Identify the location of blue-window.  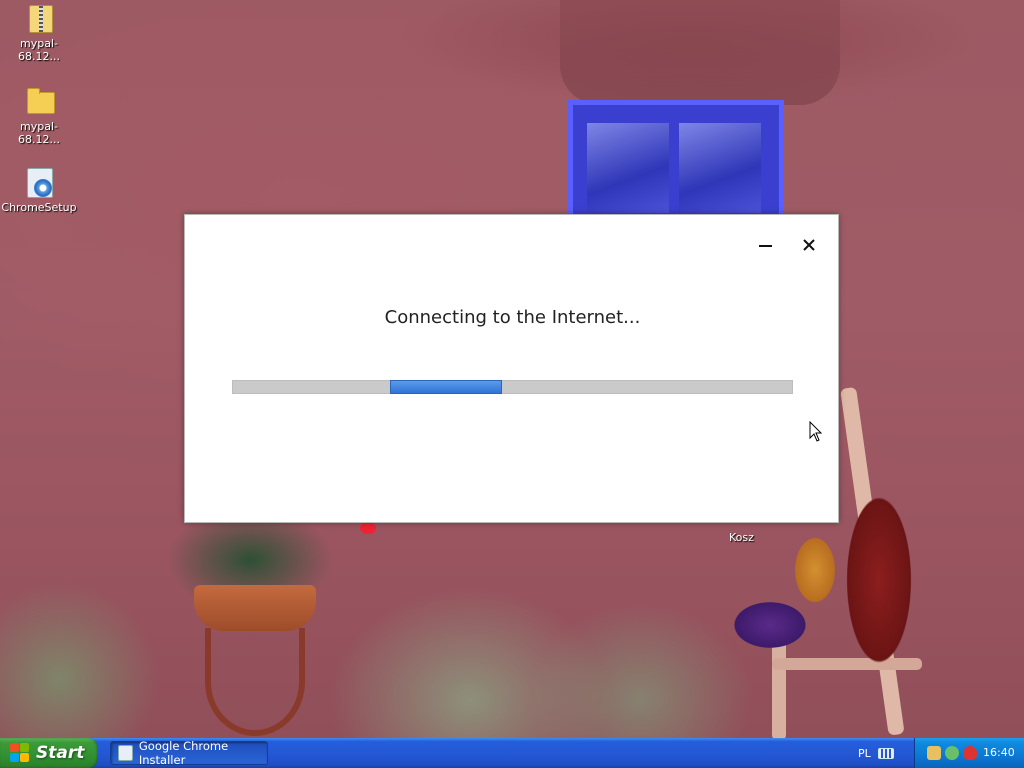
(676, 160).